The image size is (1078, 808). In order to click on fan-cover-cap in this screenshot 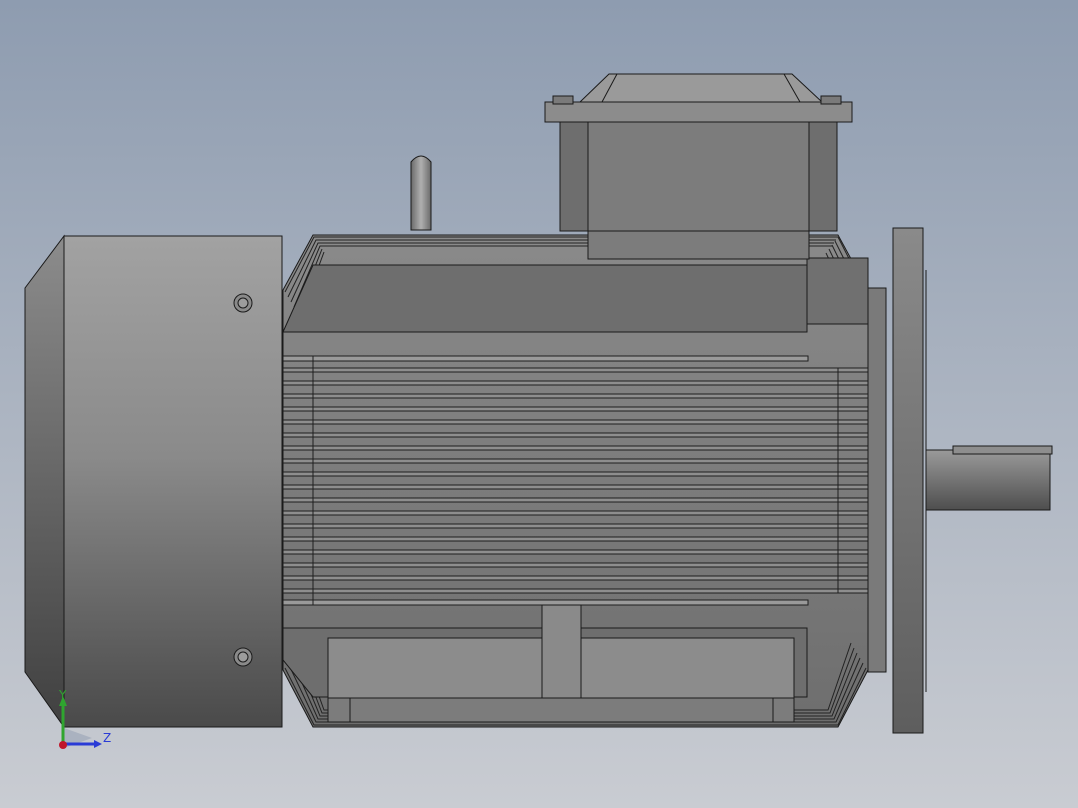, I will do `click(44, 481)`.